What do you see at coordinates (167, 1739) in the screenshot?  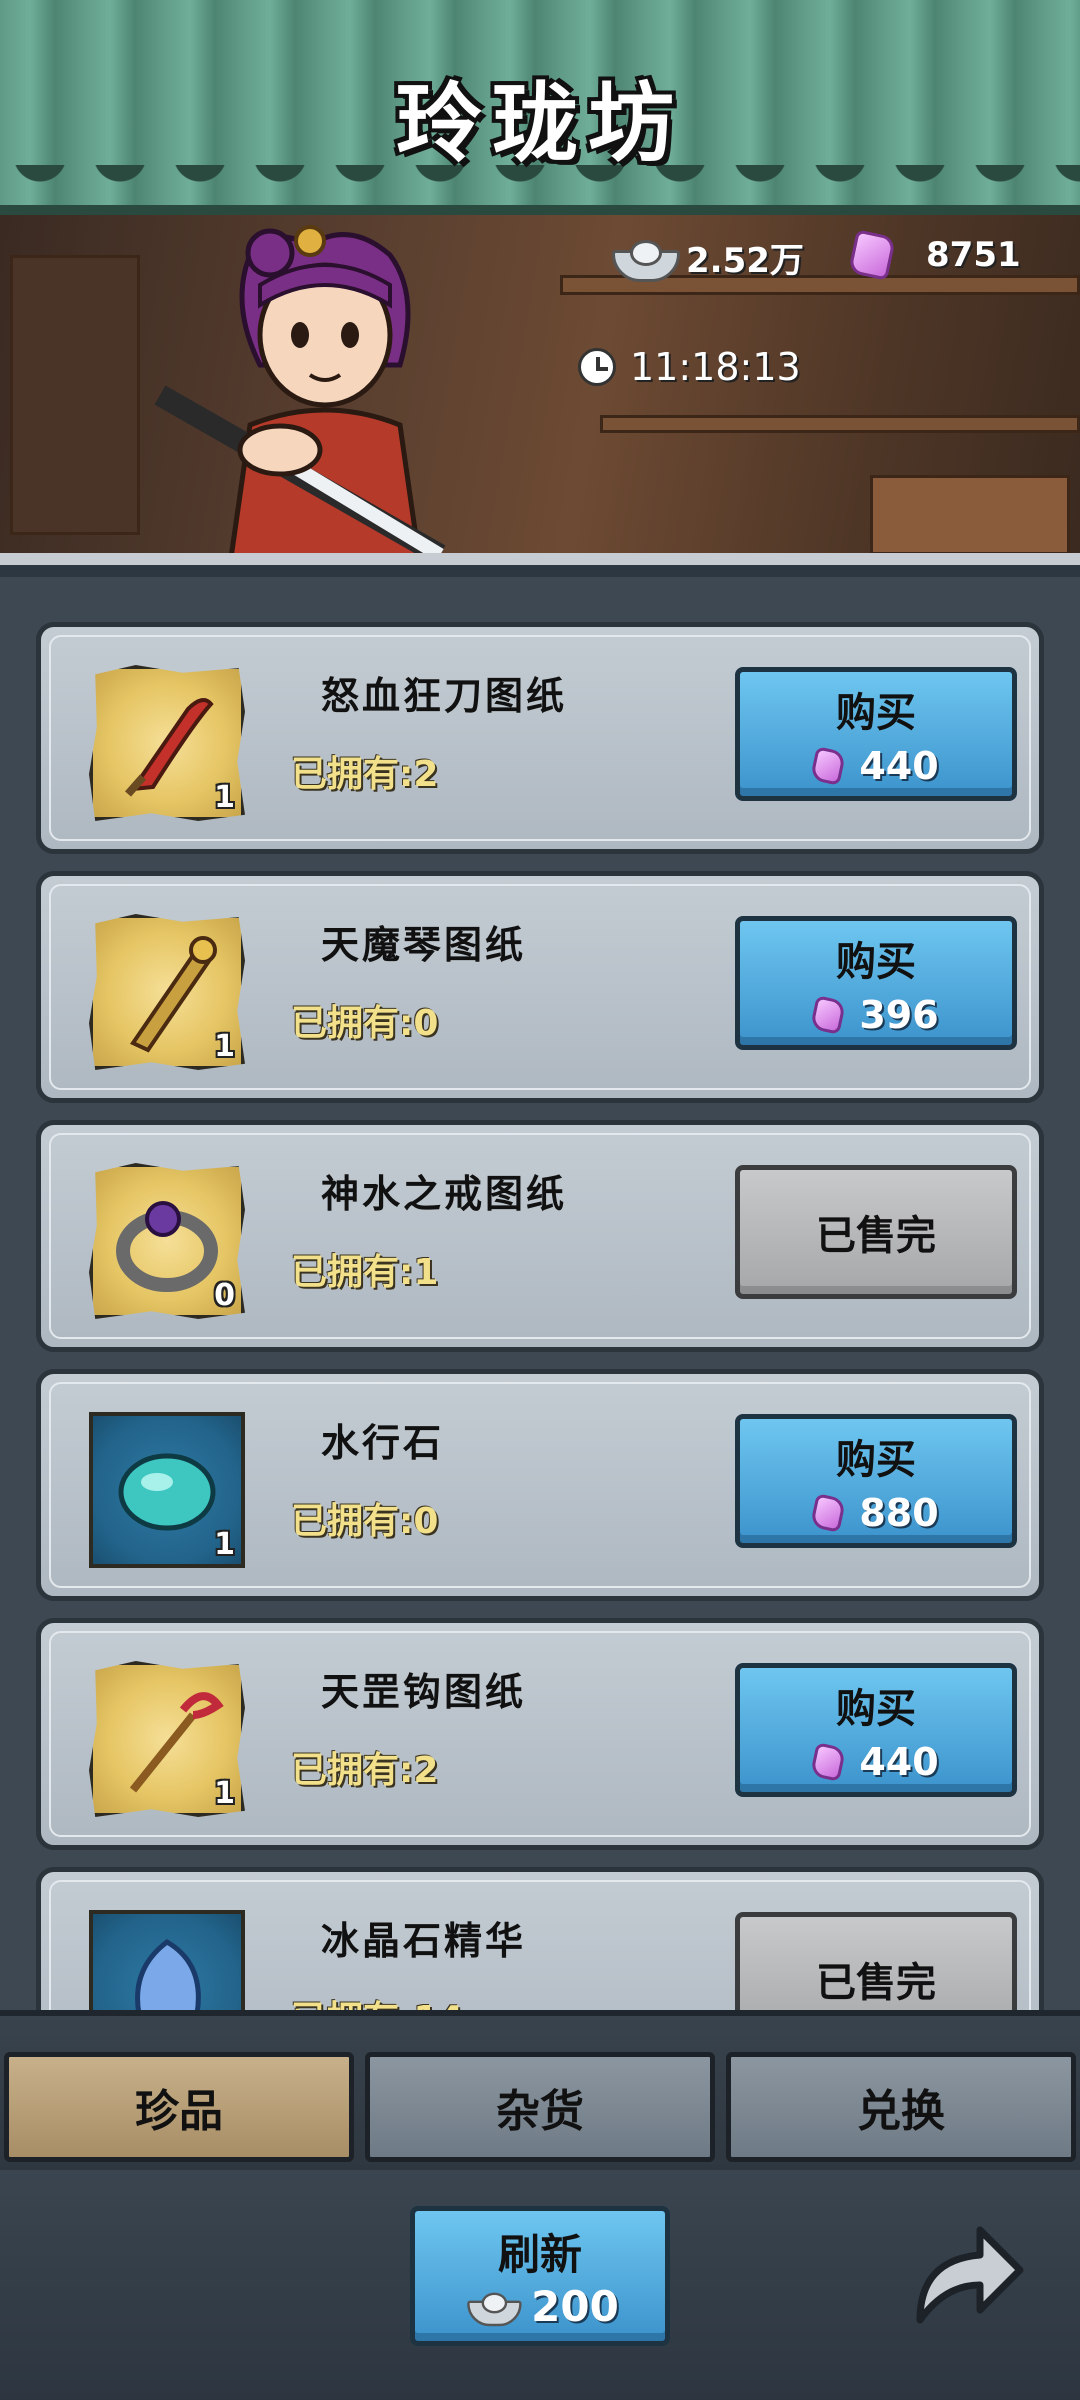 I see `hook-blueprint-icon: 1` at bounding box center [167, 1739].